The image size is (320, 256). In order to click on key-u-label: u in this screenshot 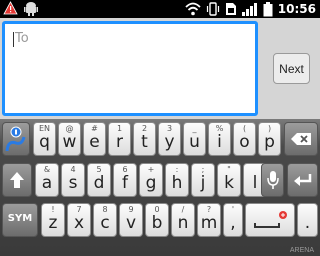, I will do `click(194, 142)`.